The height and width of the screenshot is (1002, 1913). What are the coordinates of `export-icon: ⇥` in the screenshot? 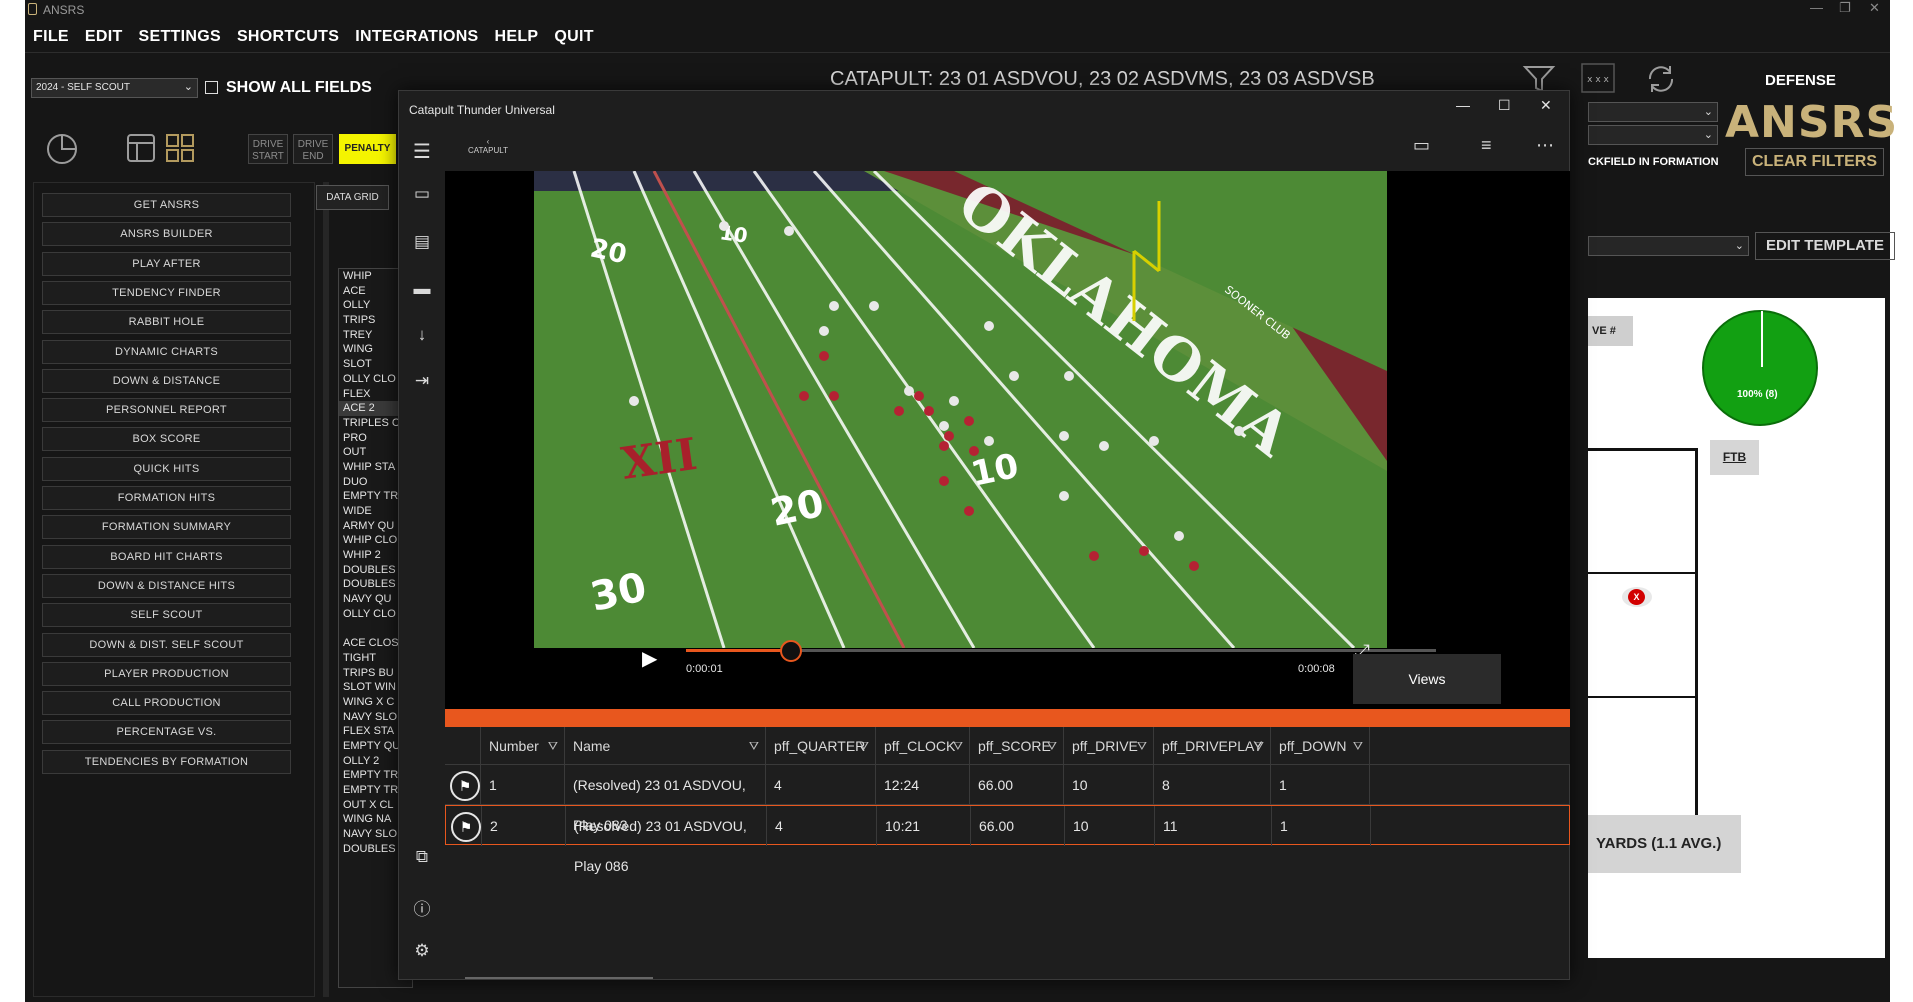 It's located at (422, 381).